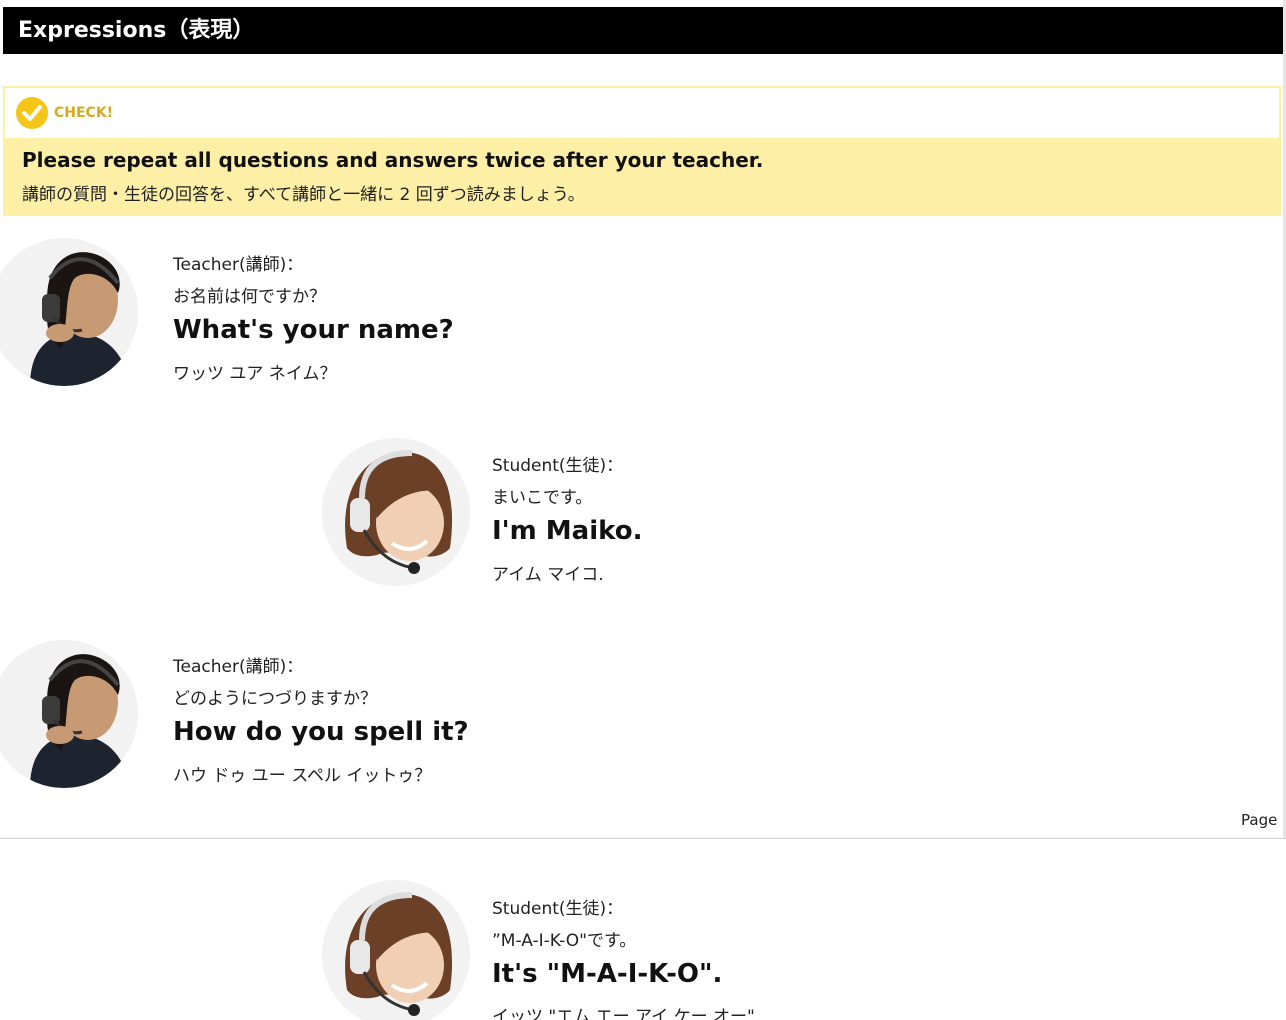 The width and height of the screenshot is (1286, 1020). I want to click on check-label: CHECK!, so click(84, 113).